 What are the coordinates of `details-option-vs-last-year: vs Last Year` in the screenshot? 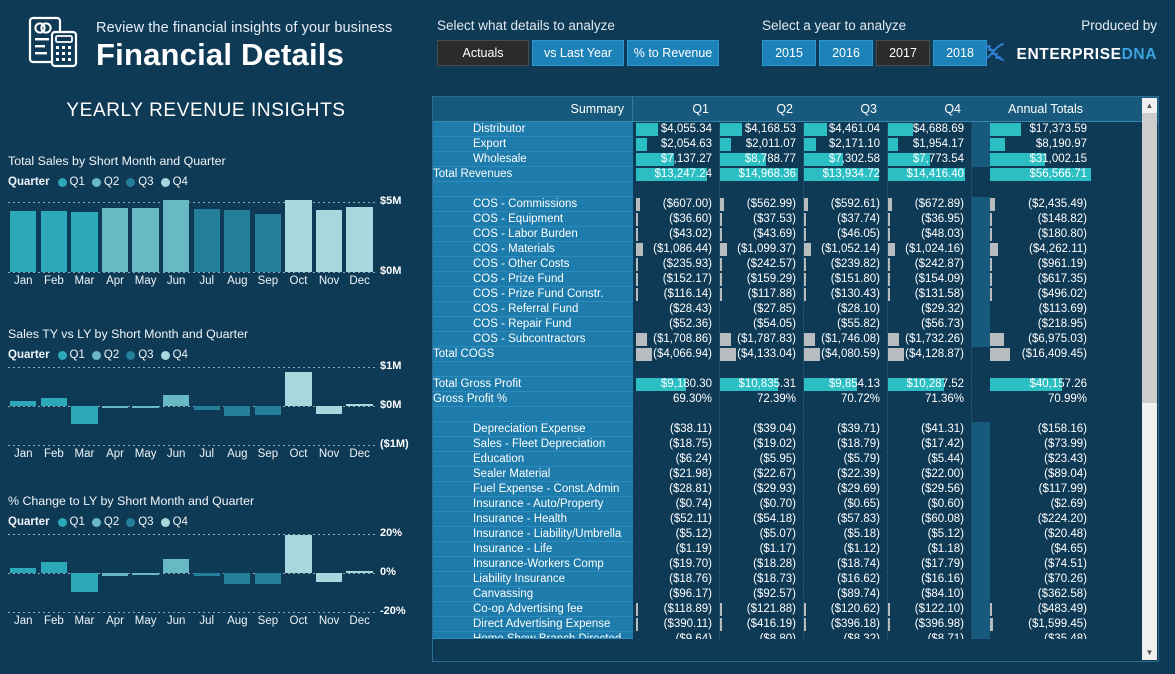 It's located at (578, 53).